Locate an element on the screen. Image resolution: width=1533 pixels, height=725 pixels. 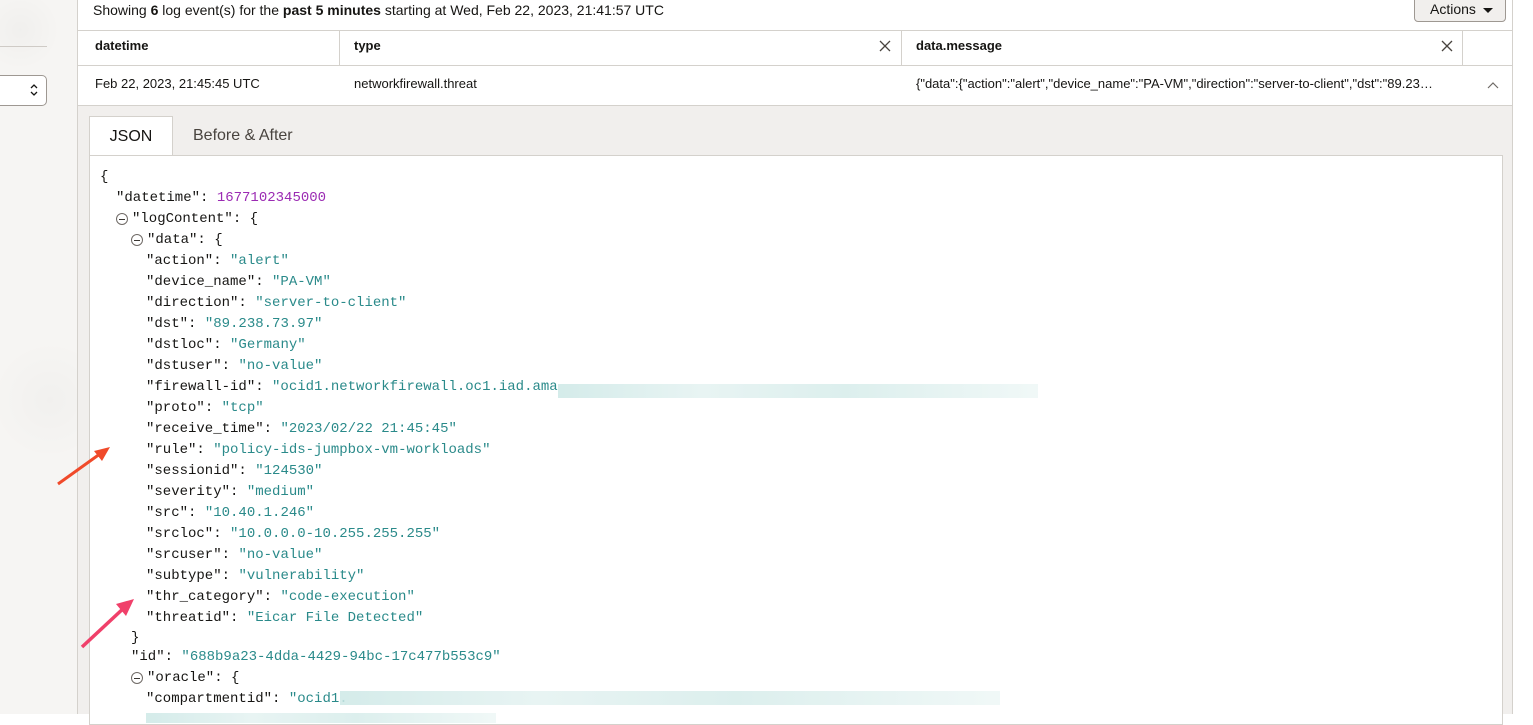
json-field-line: "srcuser": "no-value" is located at coordinates (234, 555).